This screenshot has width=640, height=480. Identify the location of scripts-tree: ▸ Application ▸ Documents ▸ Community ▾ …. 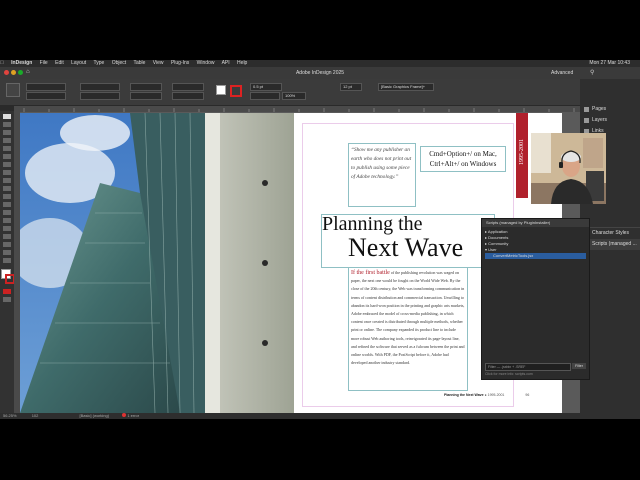
(535, 244).